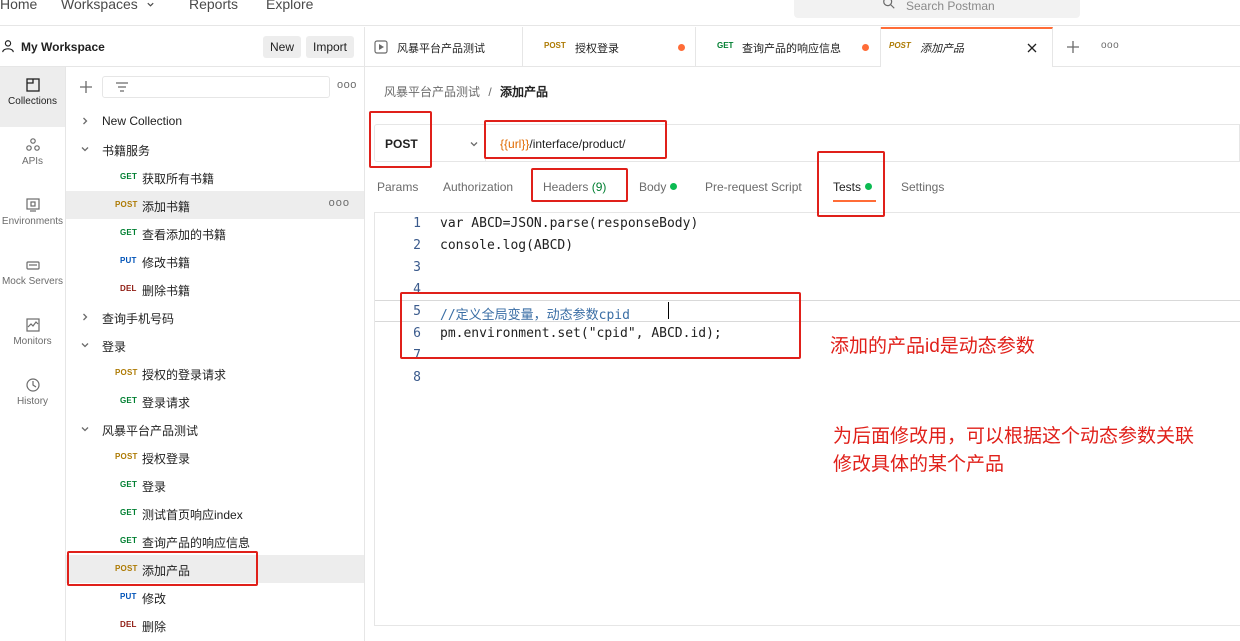 The height and width of the screenshot is (641, 1240). What do you see at coordinates (215, 485) in the screenshot?
I see `tree-request: GET 登录` at bounding box center [215, 485].